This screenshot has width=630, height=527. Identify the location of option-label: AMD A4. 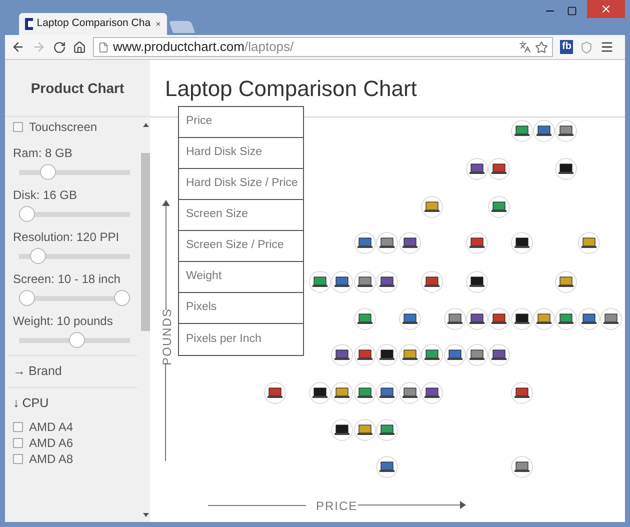
(51, 427).